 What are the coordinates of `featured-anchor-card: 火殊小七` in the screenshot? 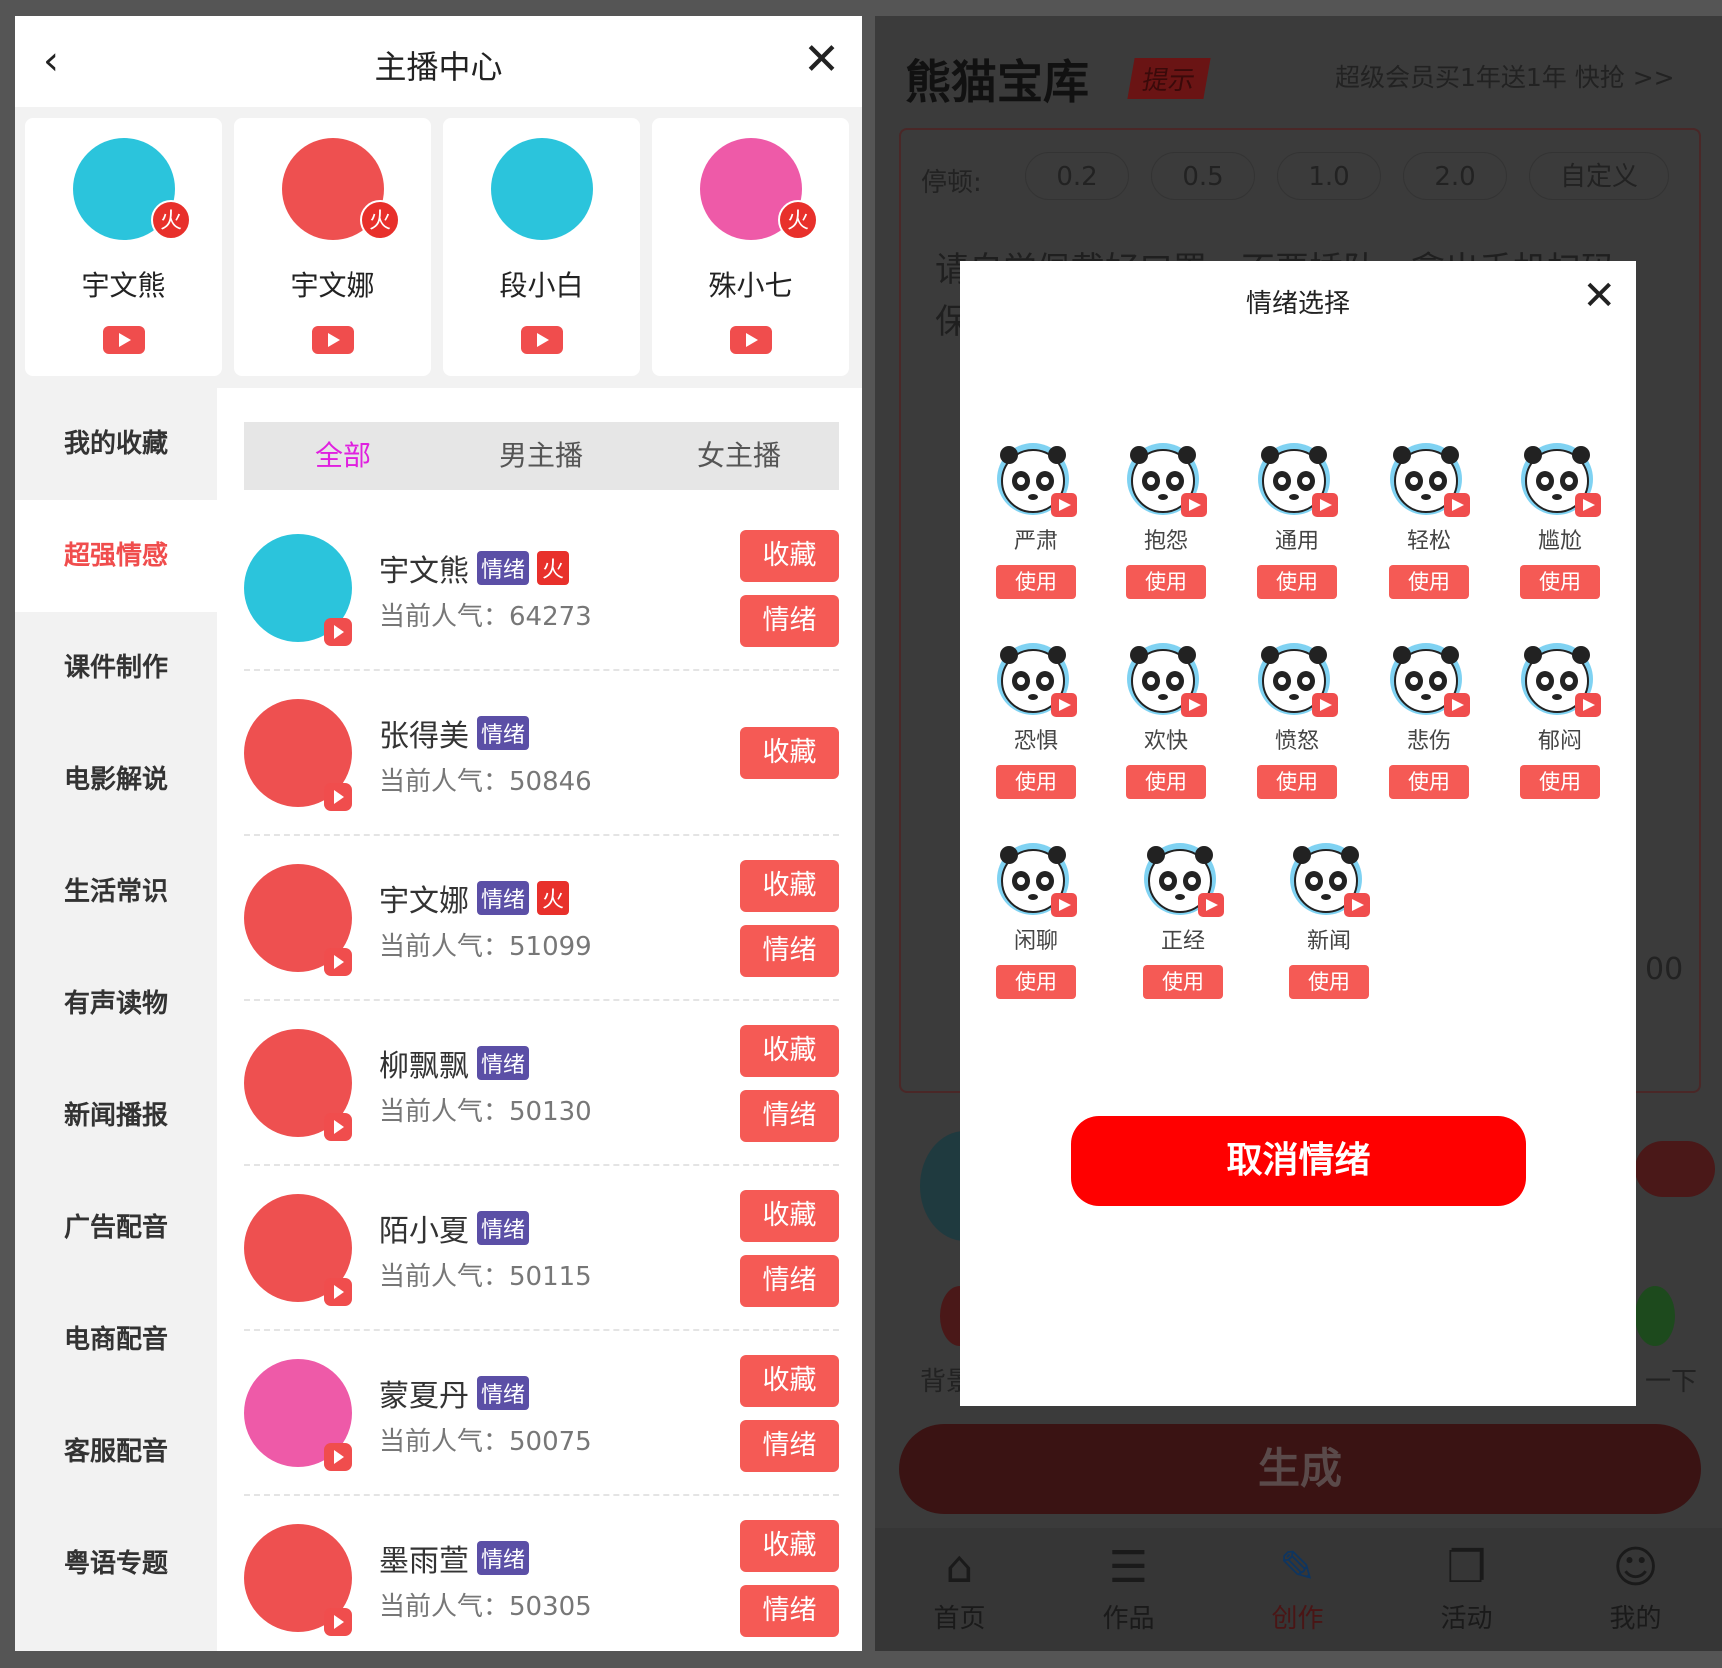 It's located at (750, 247).